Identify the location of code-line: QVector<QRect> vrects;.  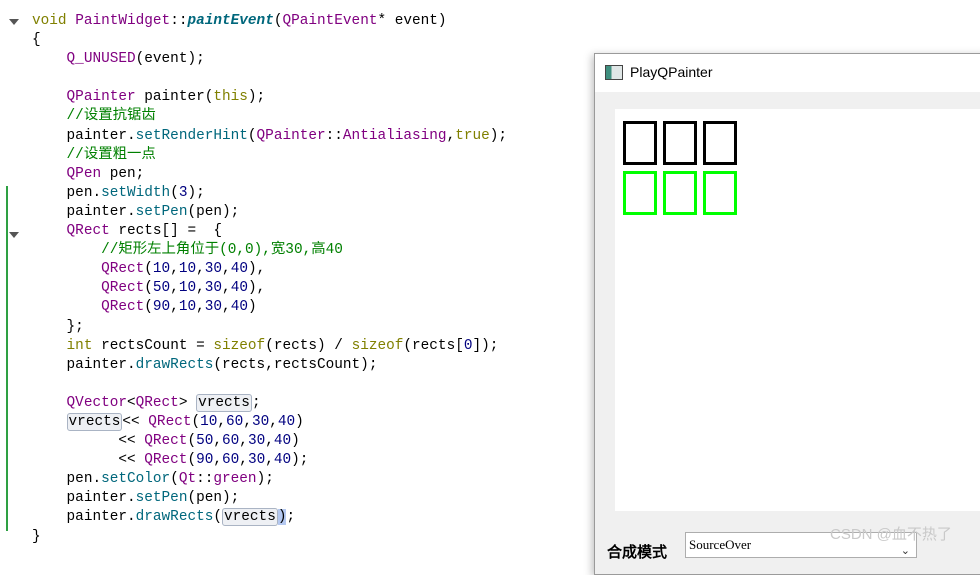
(269, 403).